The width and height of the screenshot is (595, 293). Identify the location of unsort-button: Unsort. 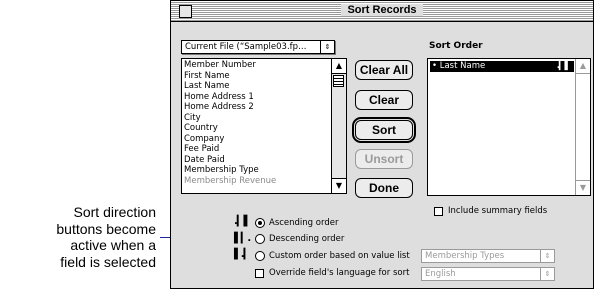
(384, 159).